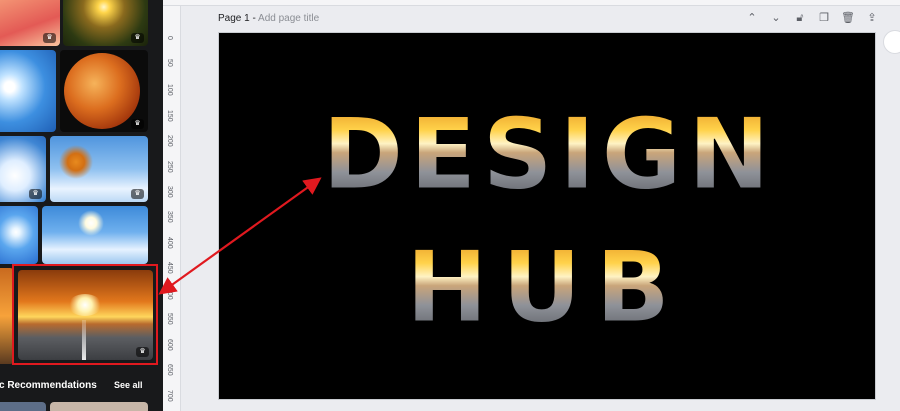  I want to click on image-thumb-sun-grass: ♛, so click(105, 23).